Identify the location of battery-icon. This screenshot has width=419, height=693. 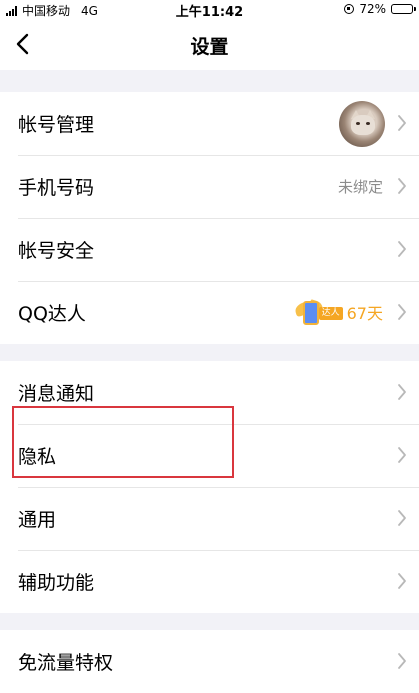
(403, 9).